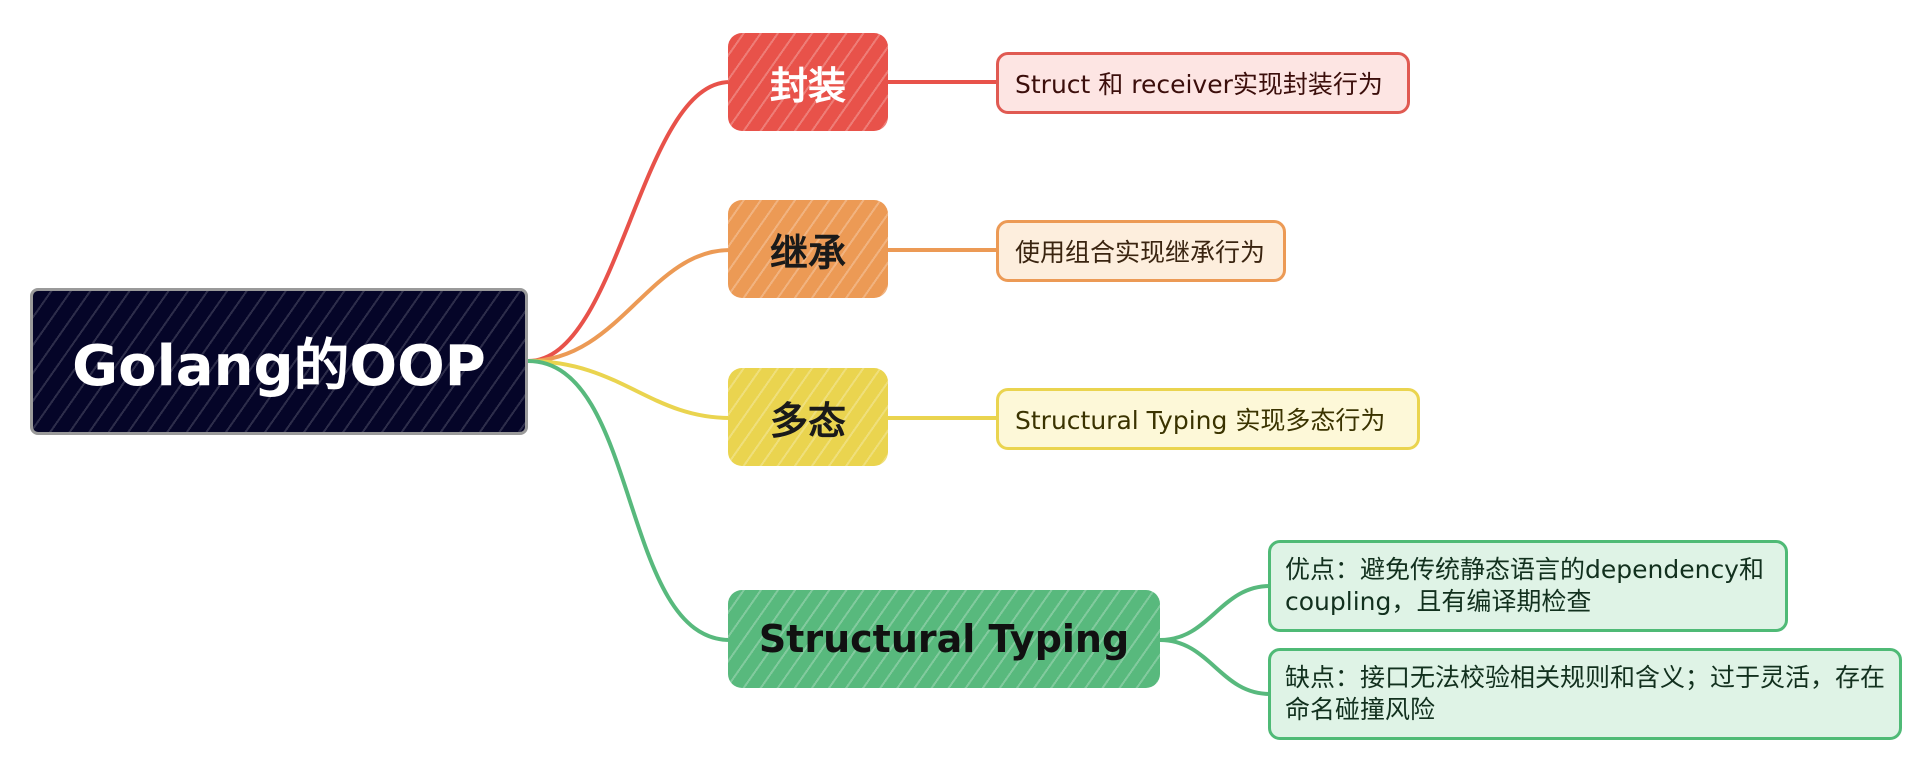  Describe the element at coordinates (279, 361) in the screenshot. I see `root-node: Golang的OOP` at that location.